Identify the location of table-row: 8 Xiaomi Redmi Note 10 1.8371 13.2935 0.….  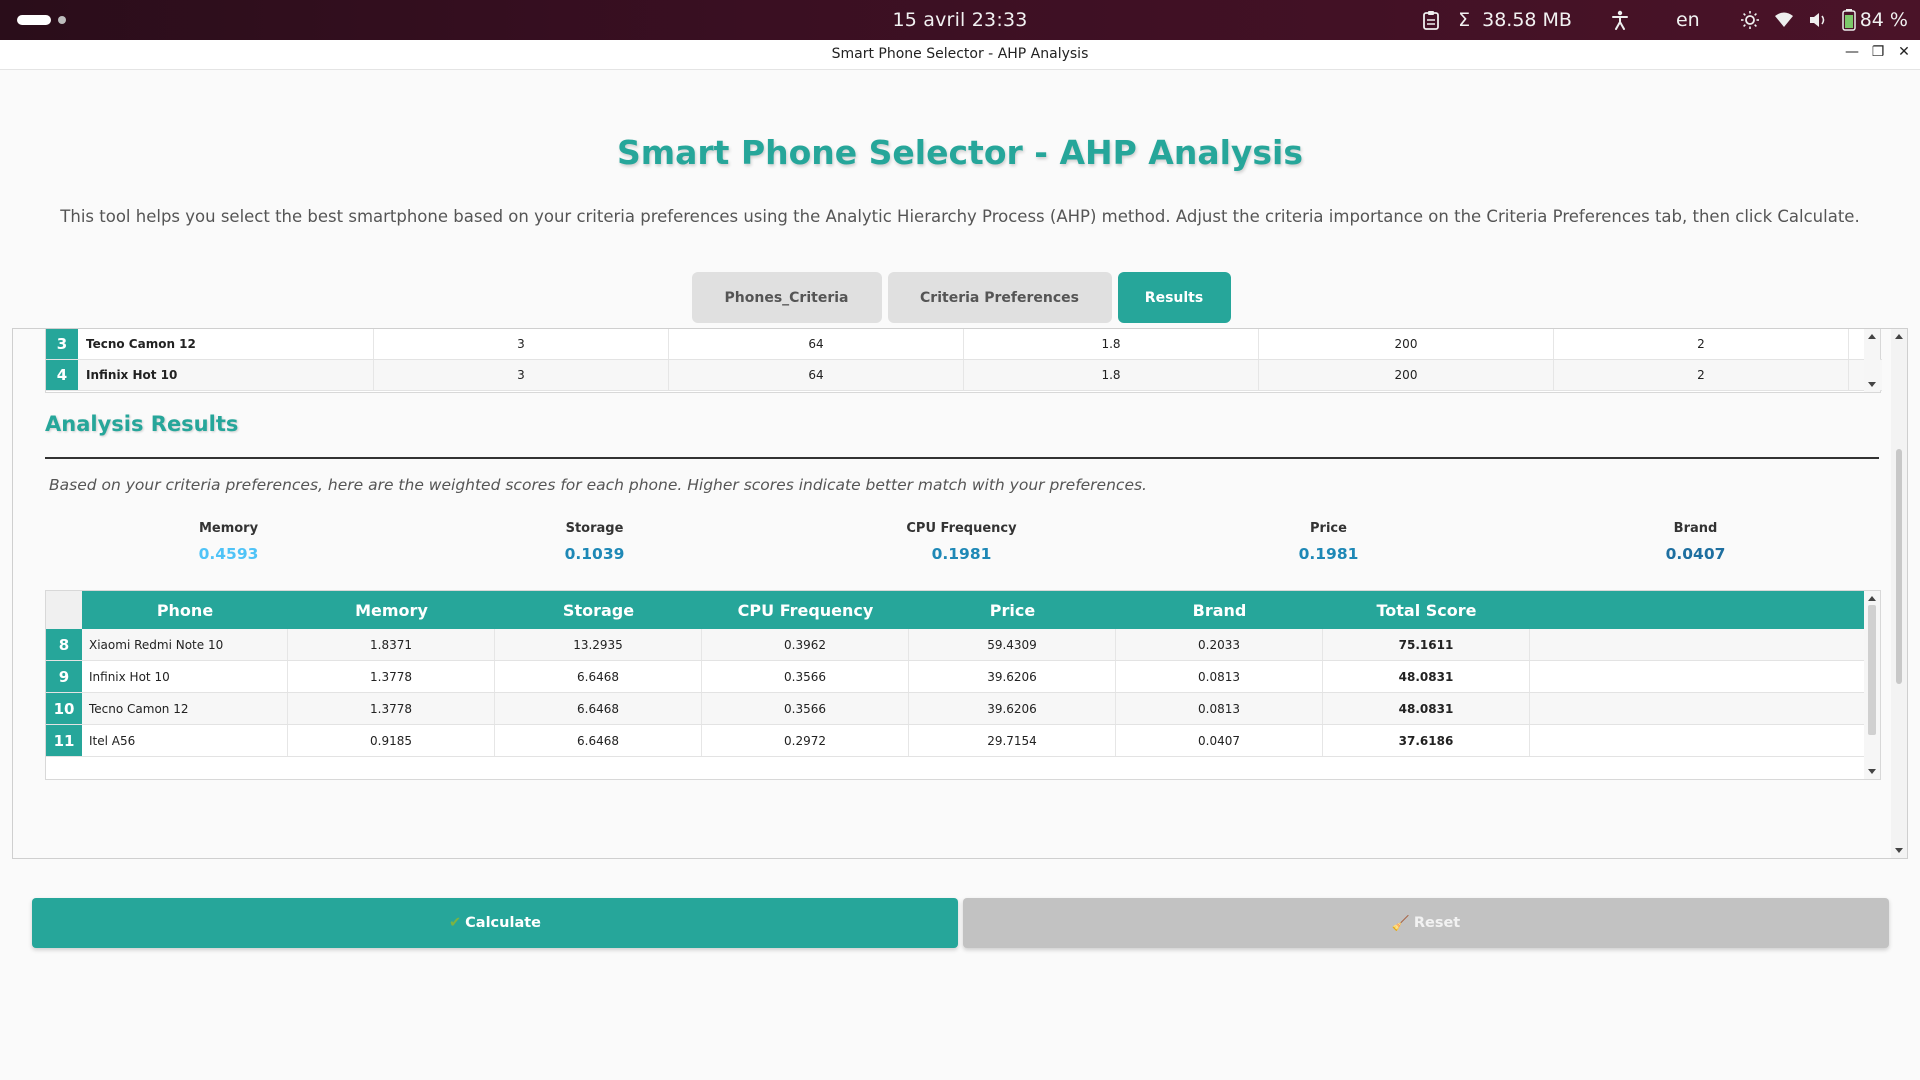
(956, 645).